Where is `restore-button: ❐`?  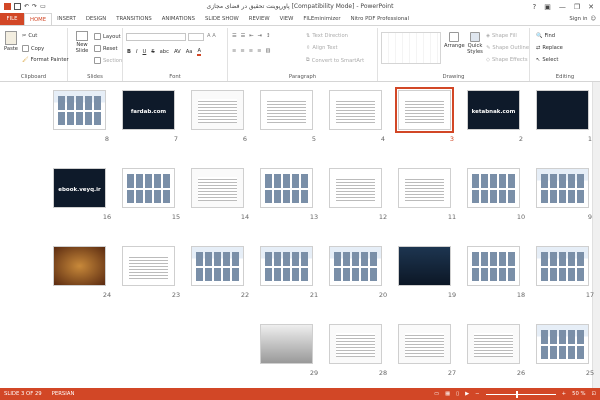
restore-button: ❐ is located at coordinates (577, 7).